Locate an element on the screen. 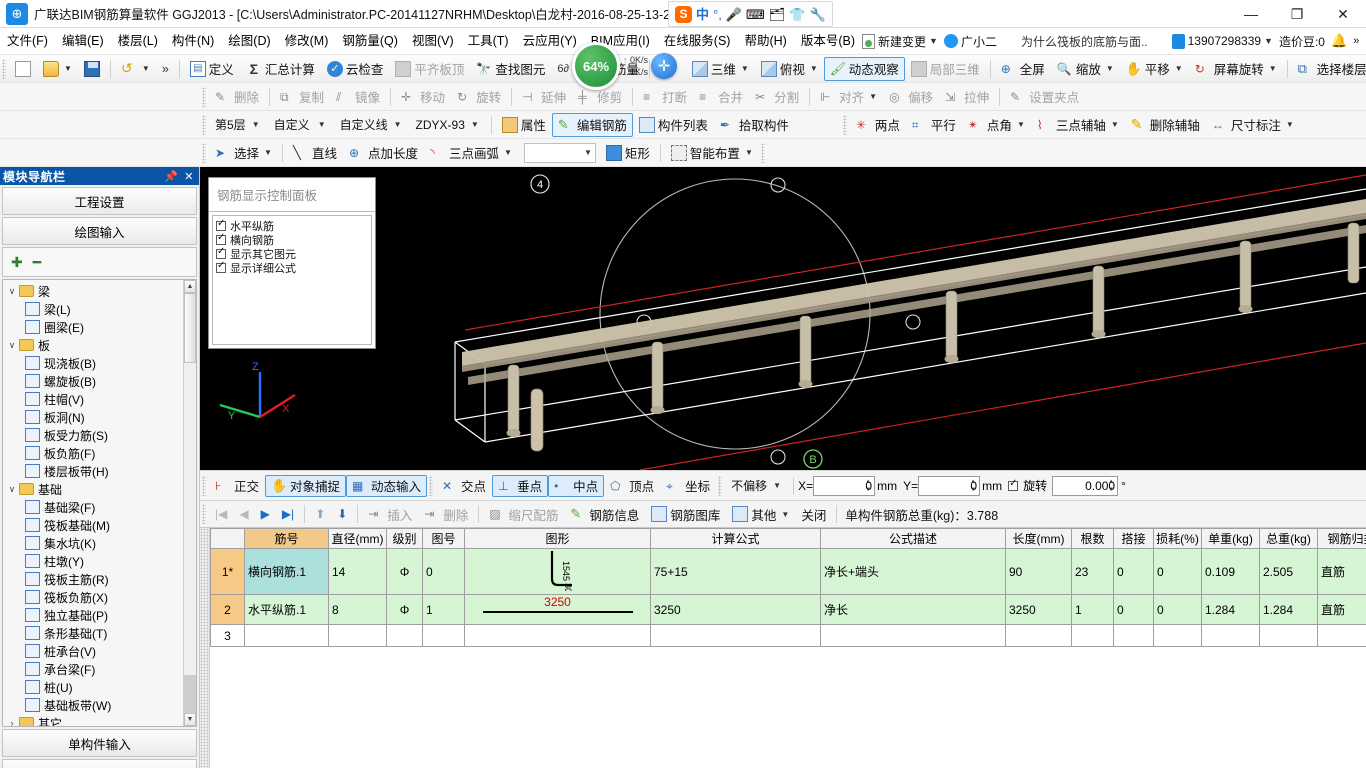 This screenshot has height=768, width=1366. sidebar-button-report-preview: 报表预览 is located at coordinates (99, 763).